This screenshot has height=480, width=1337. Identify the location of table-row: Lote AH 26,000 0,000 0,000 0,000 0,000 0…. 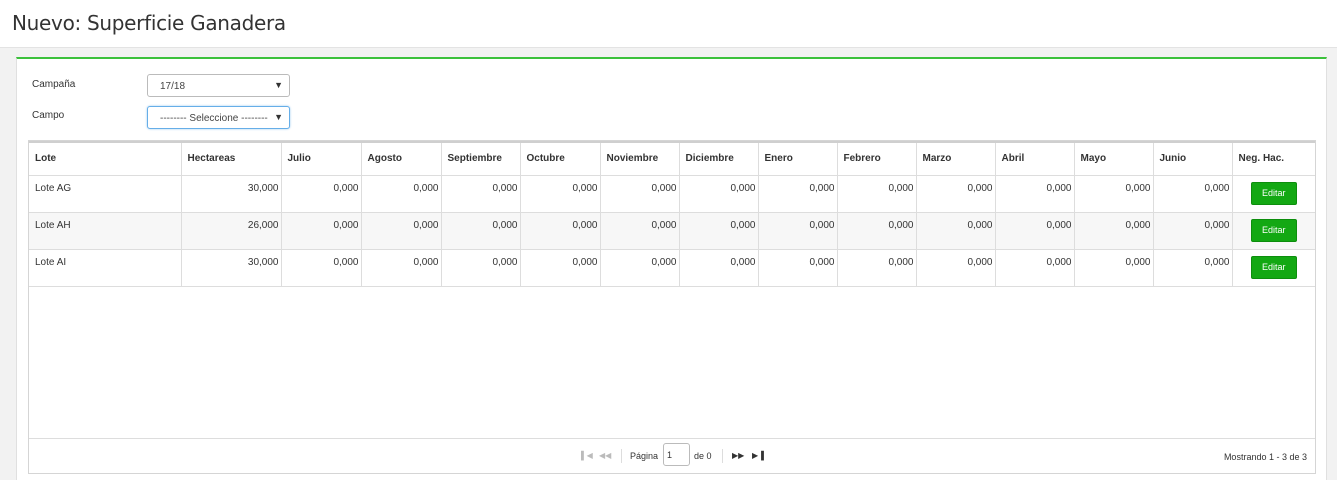
(672, 231).